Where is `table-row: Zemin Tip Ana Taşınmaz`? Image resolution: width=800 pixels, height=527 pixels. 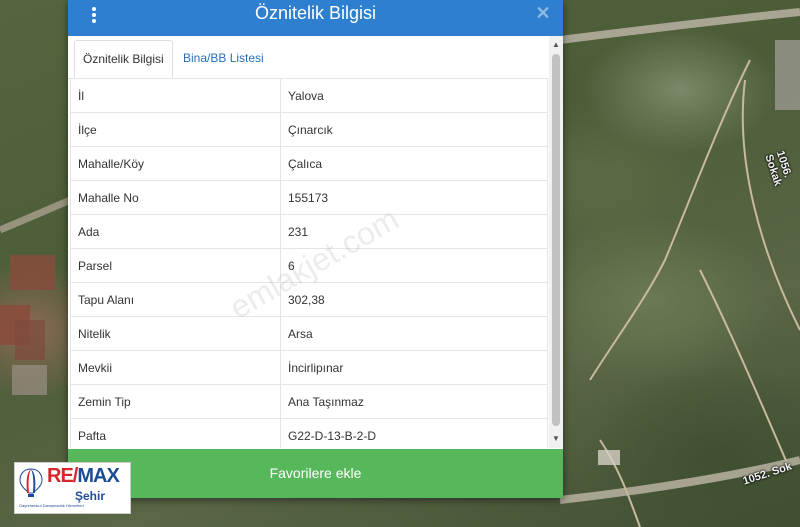
table-row: Zemin Tip Ana Taşınmaz is located at coordinates (309, 401).